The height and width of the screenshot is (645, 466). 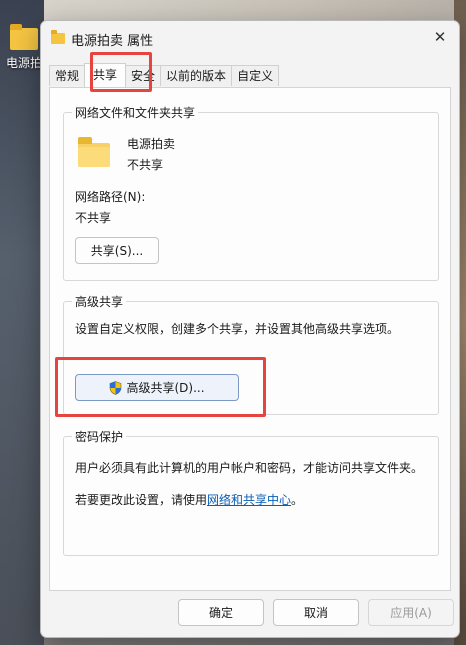 What do you see at coordinates (99, 301) in the screenshot?
I see `advanced-sharing-title: 高级共享` at bounding box center [99, 301].